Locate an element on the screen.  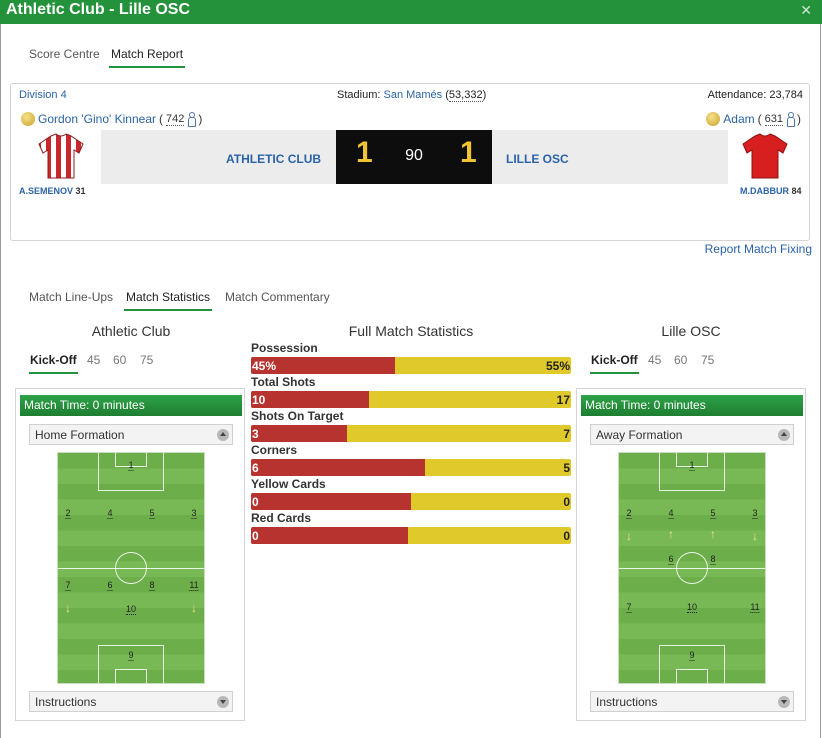
away-player-position: 1 is located at coordinates (692, 465).